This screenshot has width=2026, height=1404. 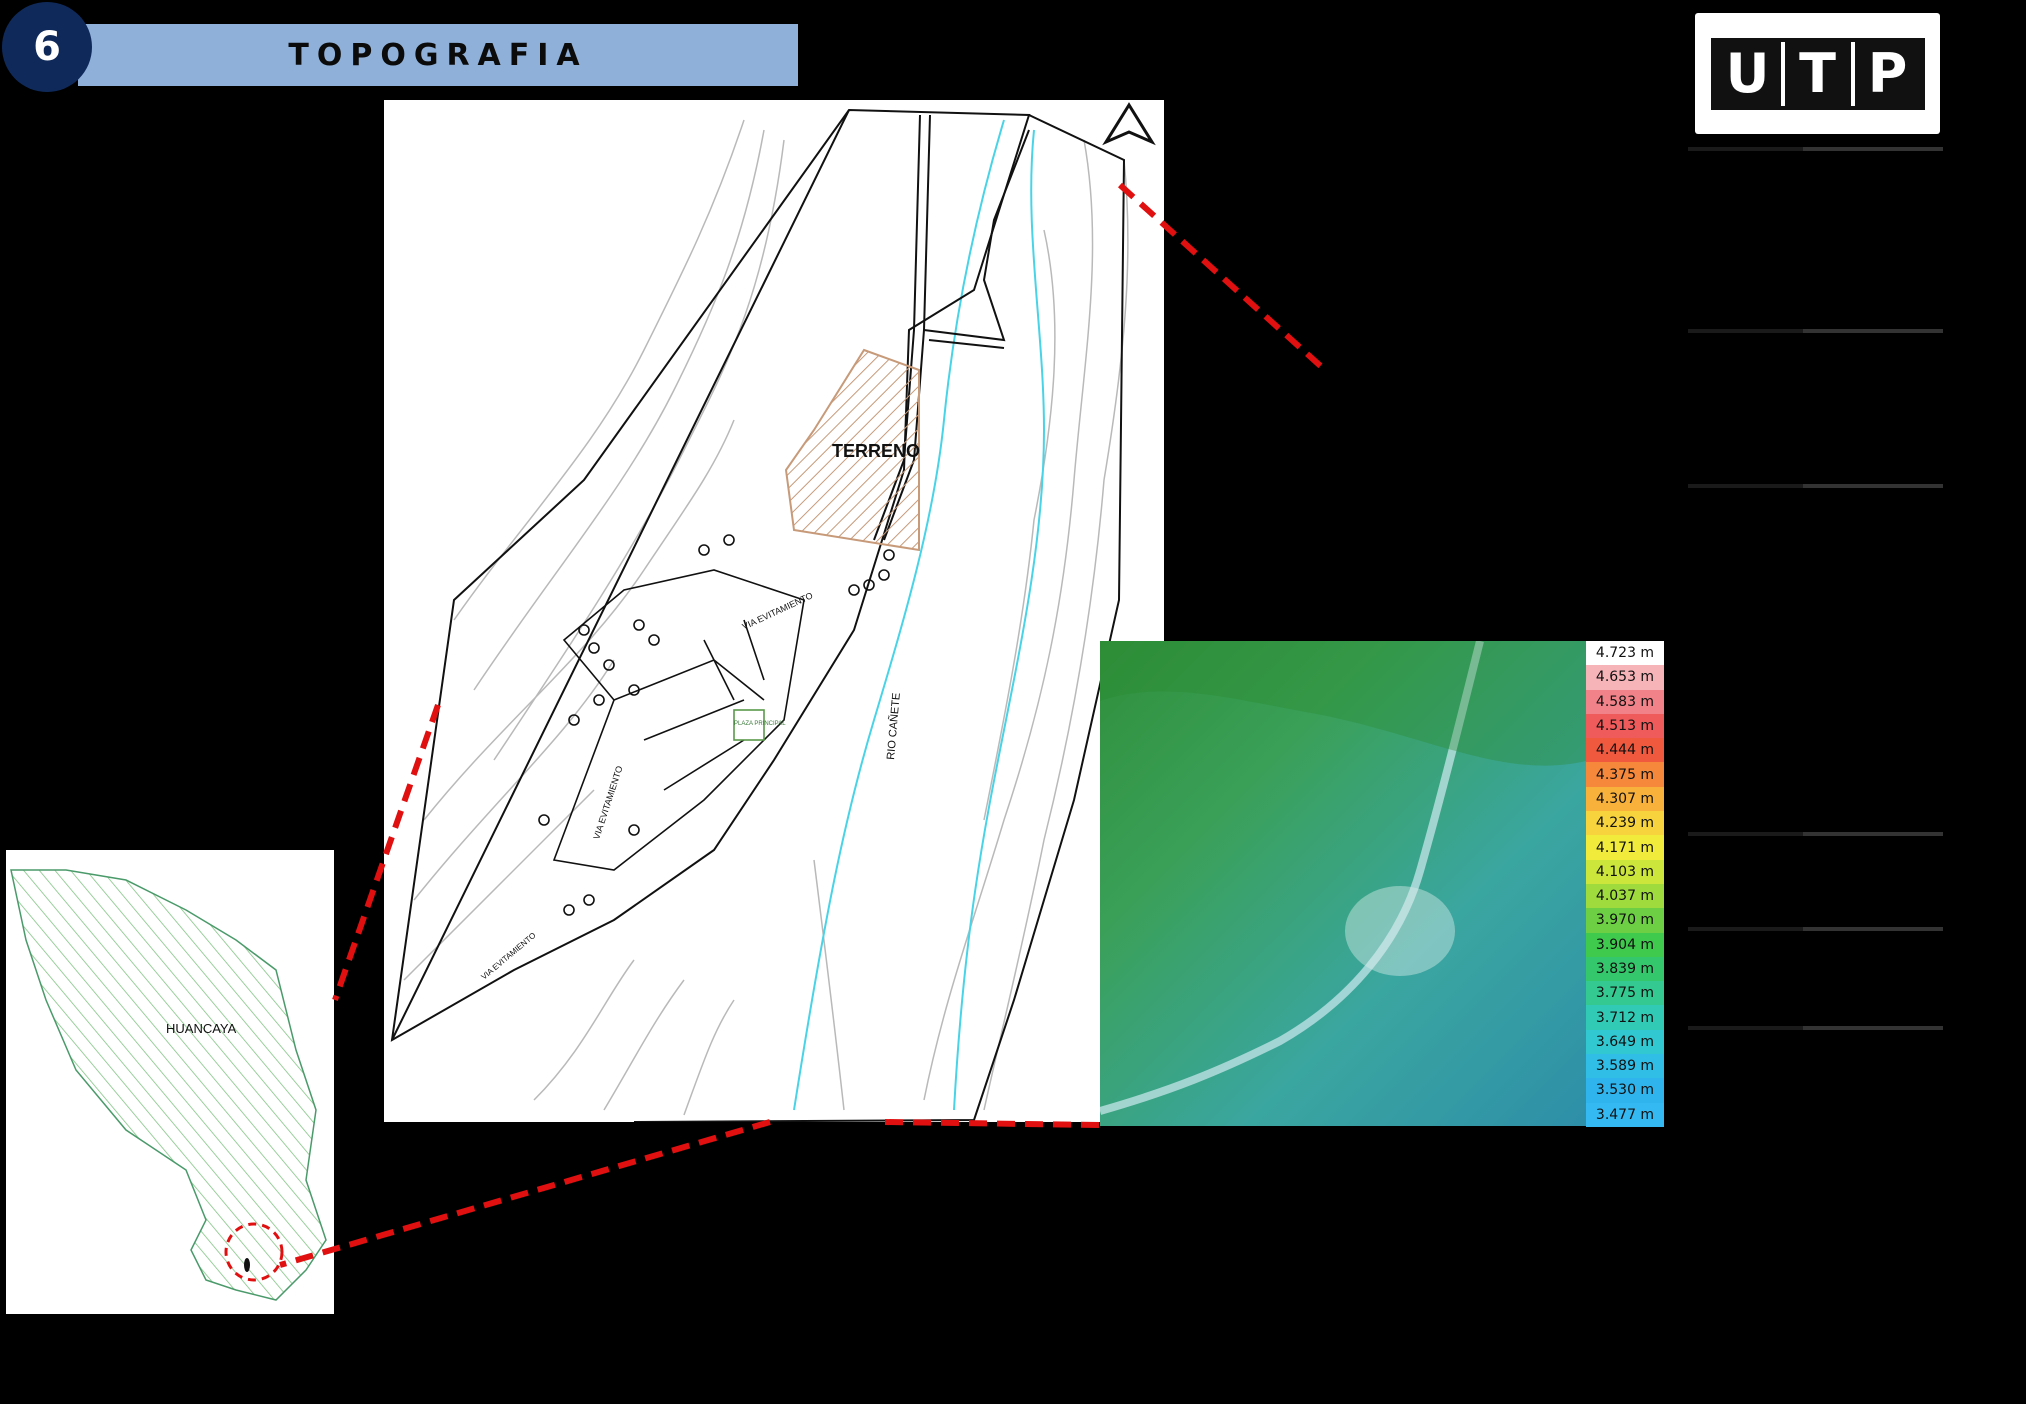 I want to click on section-number: 6, so click(x=47, y=47).